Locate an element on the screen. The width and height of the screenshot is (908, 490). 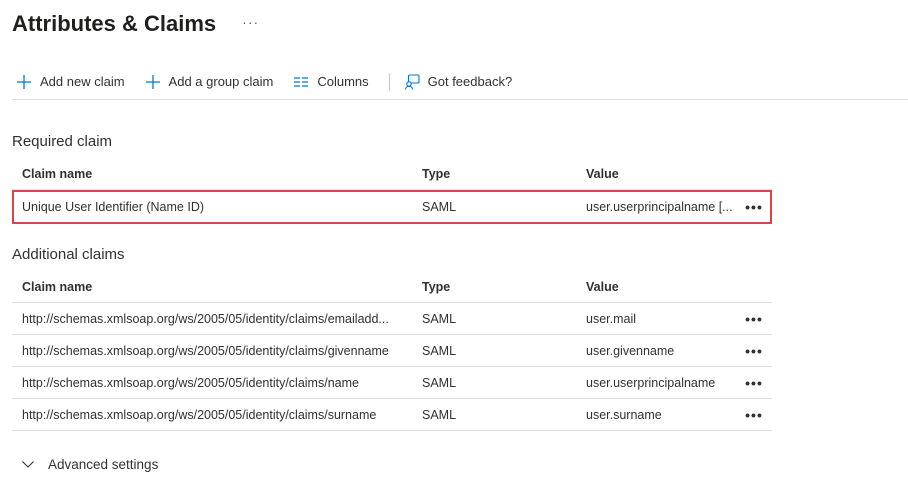
claim-value: user.surname is located at coordinates (624, 414).